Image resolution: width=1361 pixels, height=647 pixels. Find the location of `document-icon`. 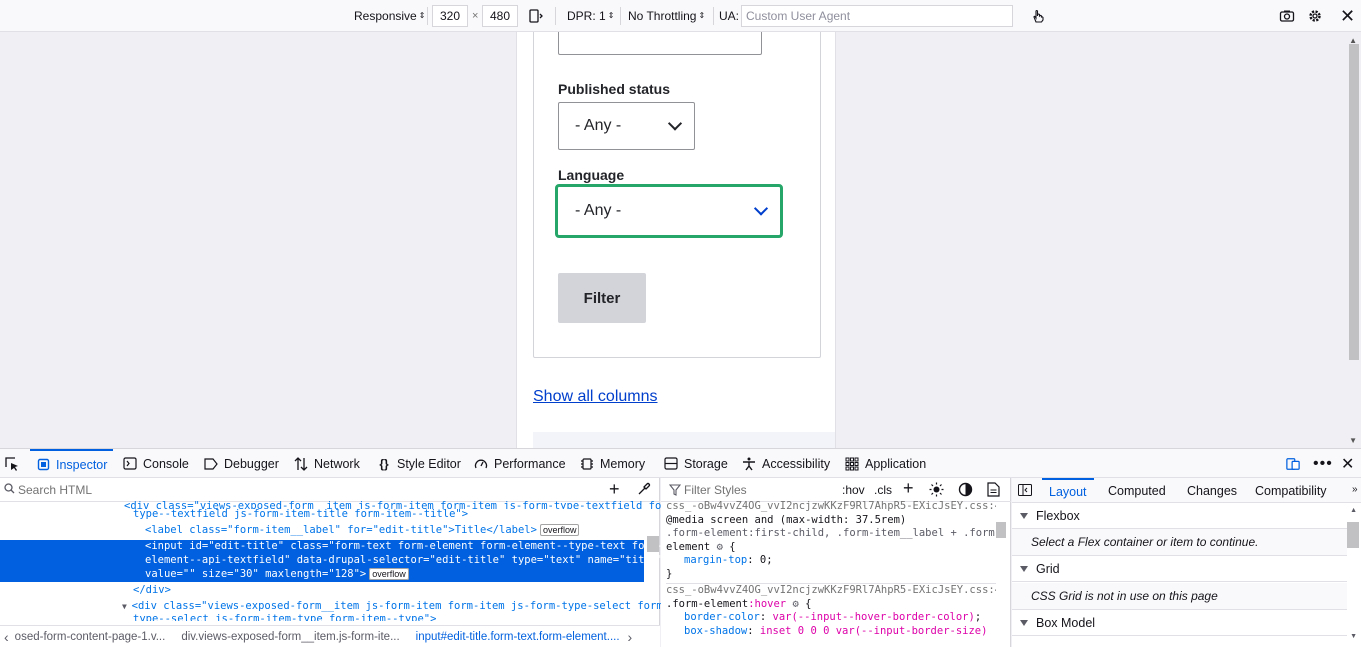

document-icon is located at coordinates (993, 489).